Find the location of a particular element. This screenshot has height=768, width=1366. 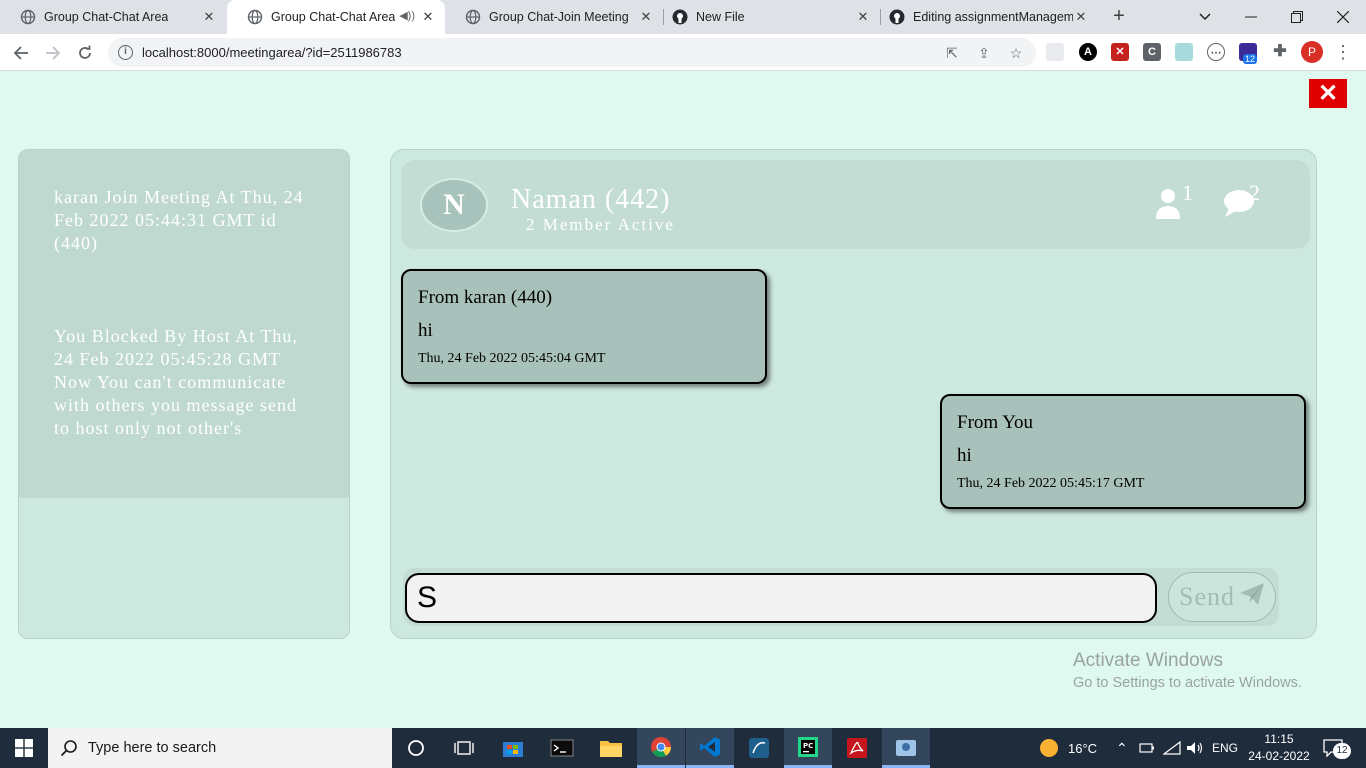

chat-avatar: N is located at coordinates (454, 205).